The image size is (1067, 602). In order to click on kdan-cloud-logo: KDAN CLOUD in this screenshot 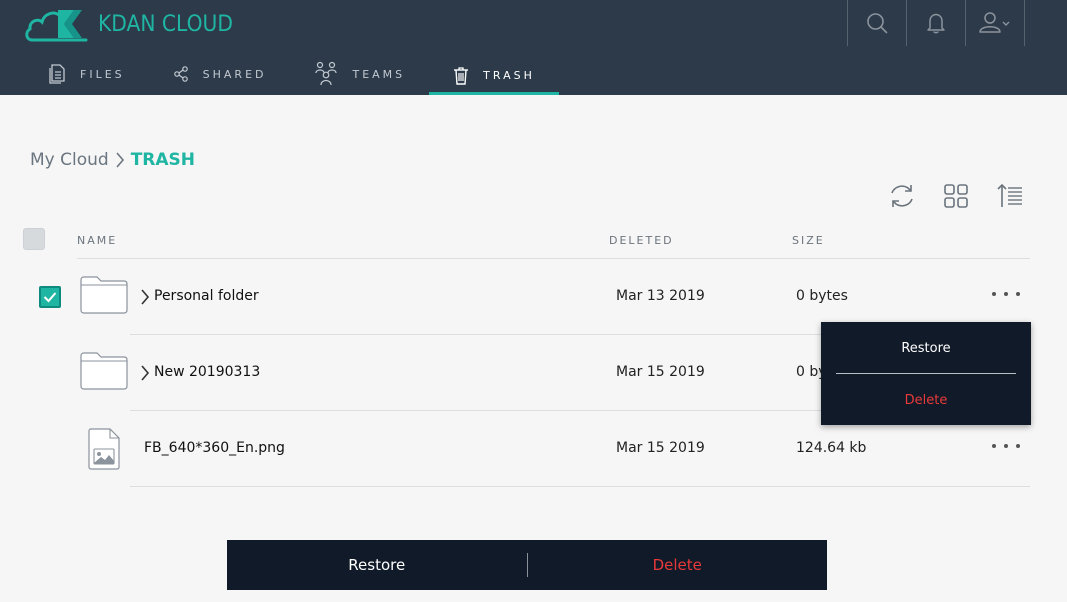, I will do `click(134, 24)`.